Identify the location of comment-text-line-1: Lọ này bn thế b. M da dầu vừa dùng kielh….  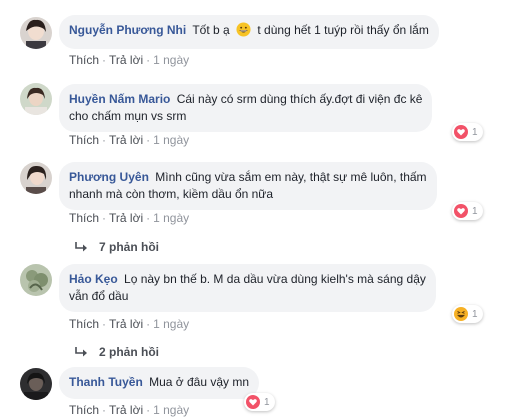
(275, 279).